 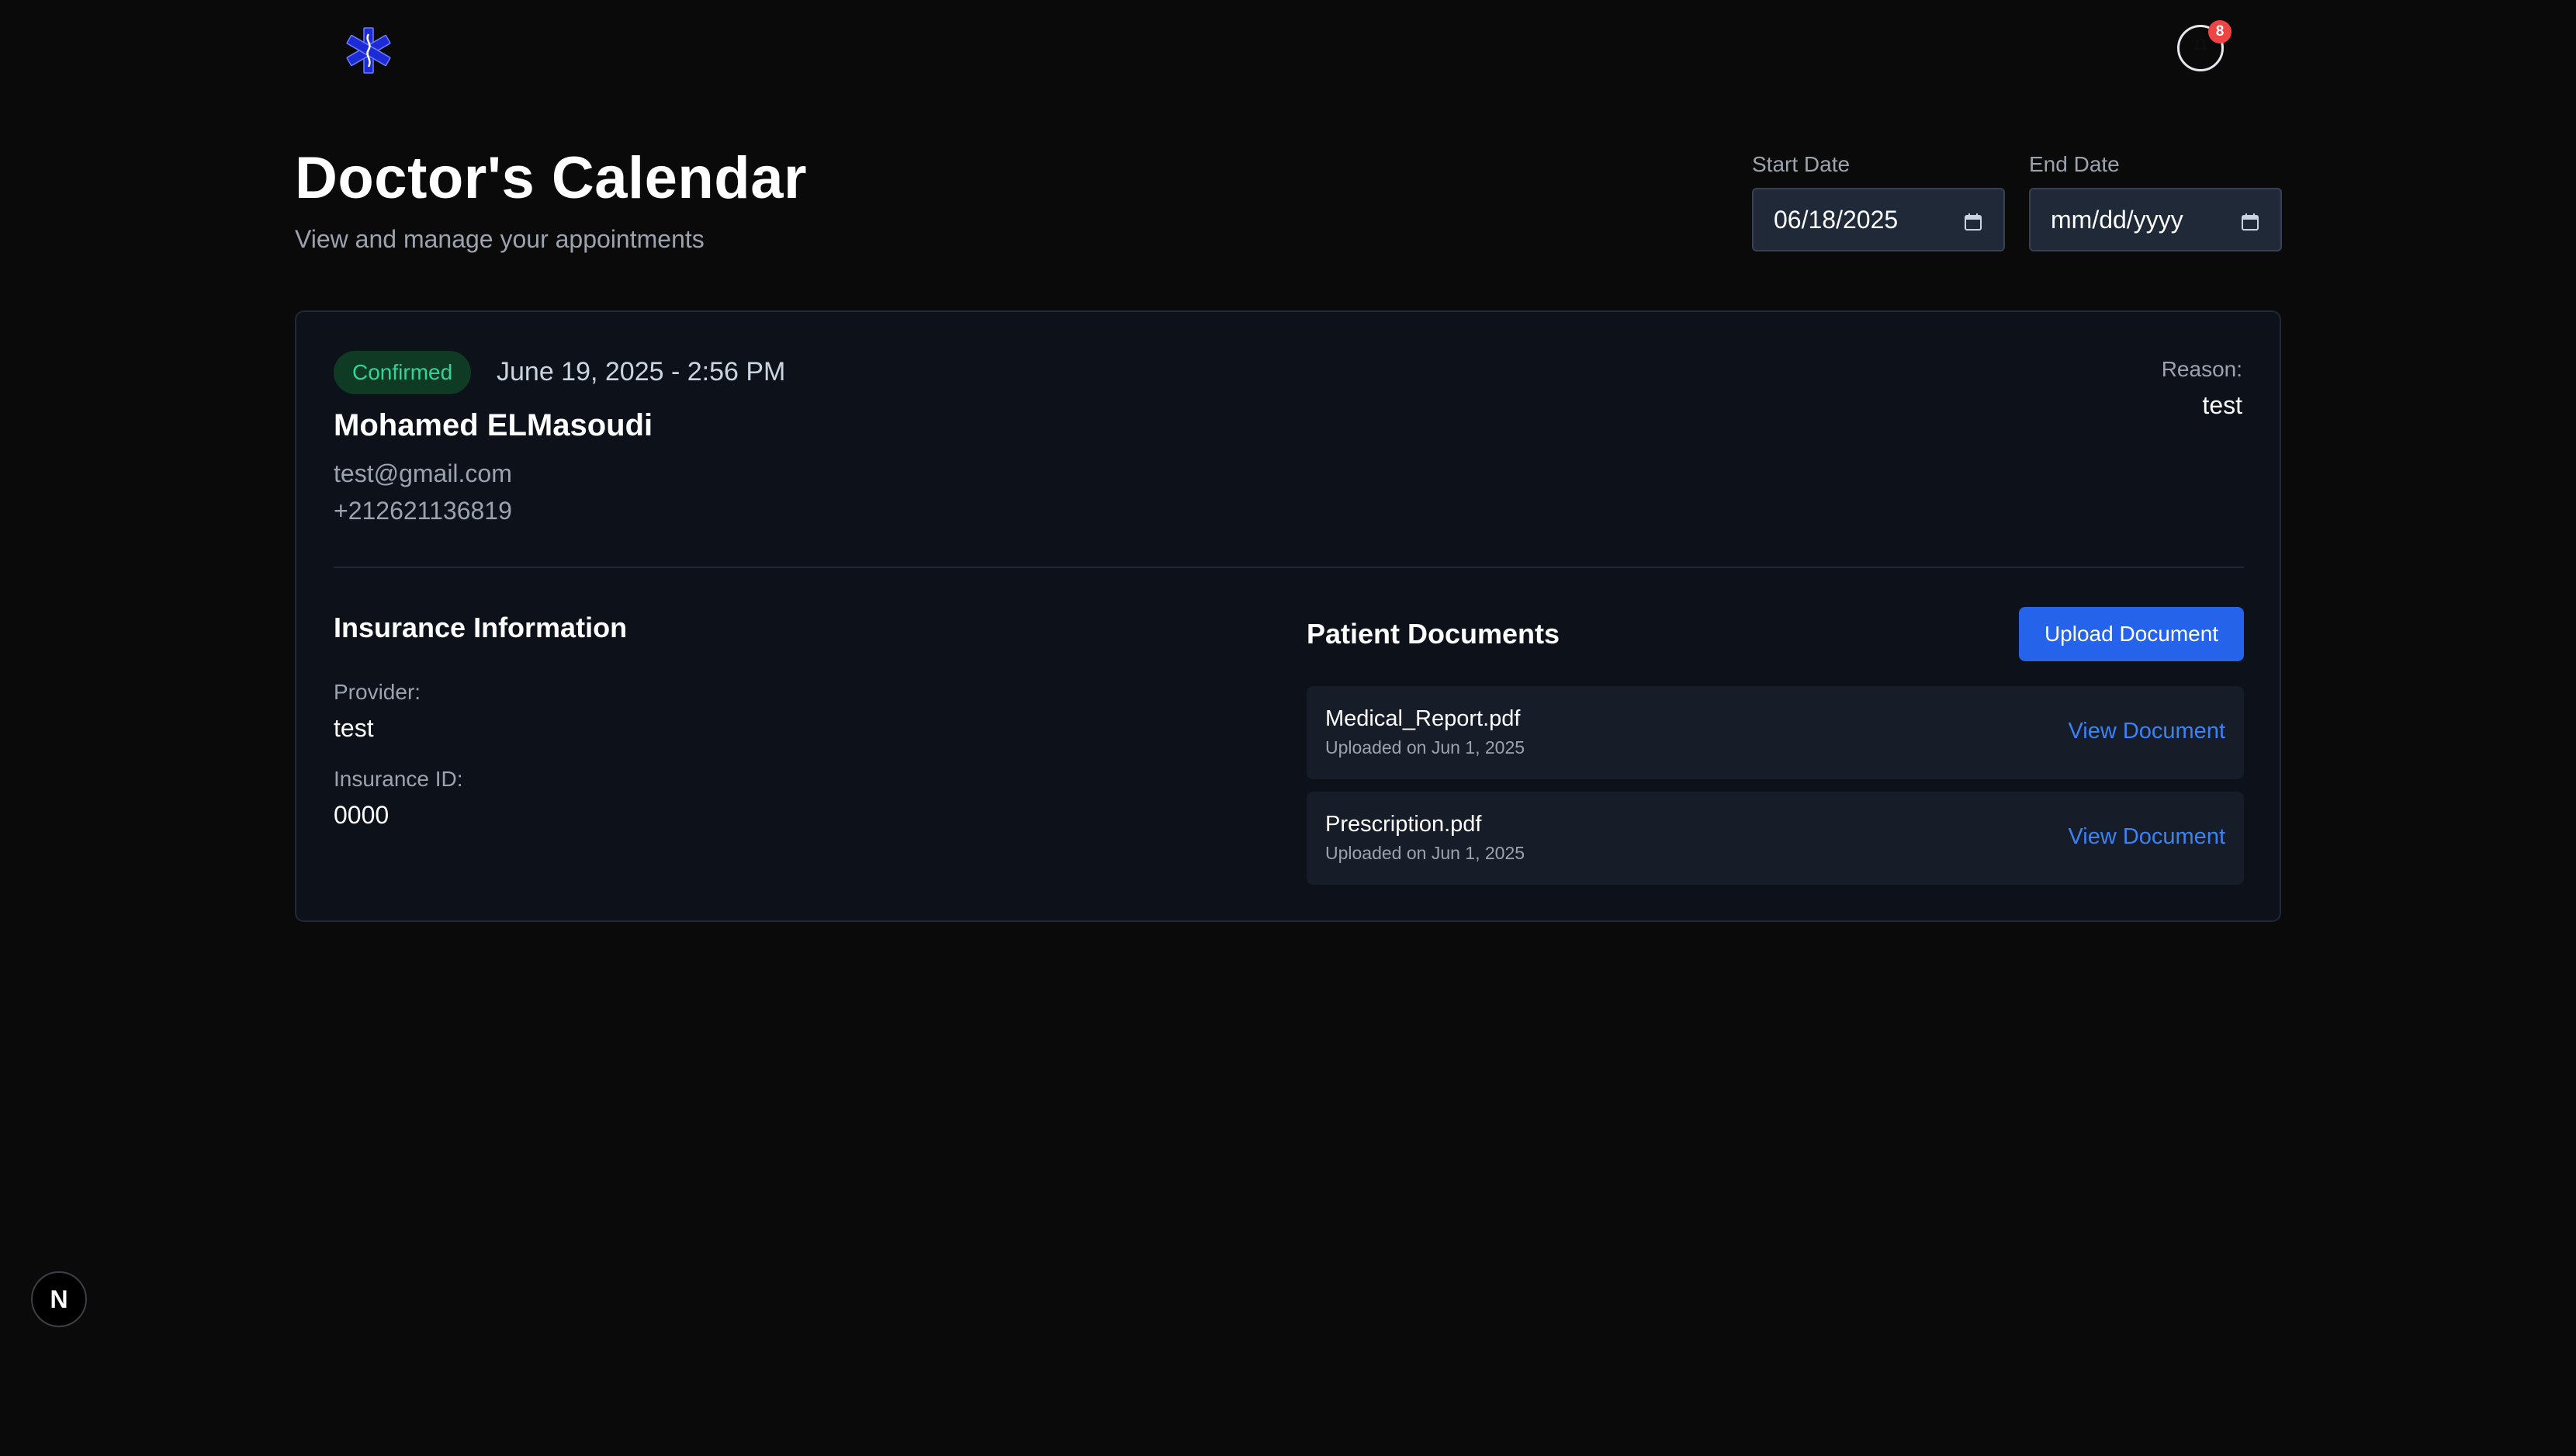 I want to click on bell-icon, so click(x=2200, y=45).